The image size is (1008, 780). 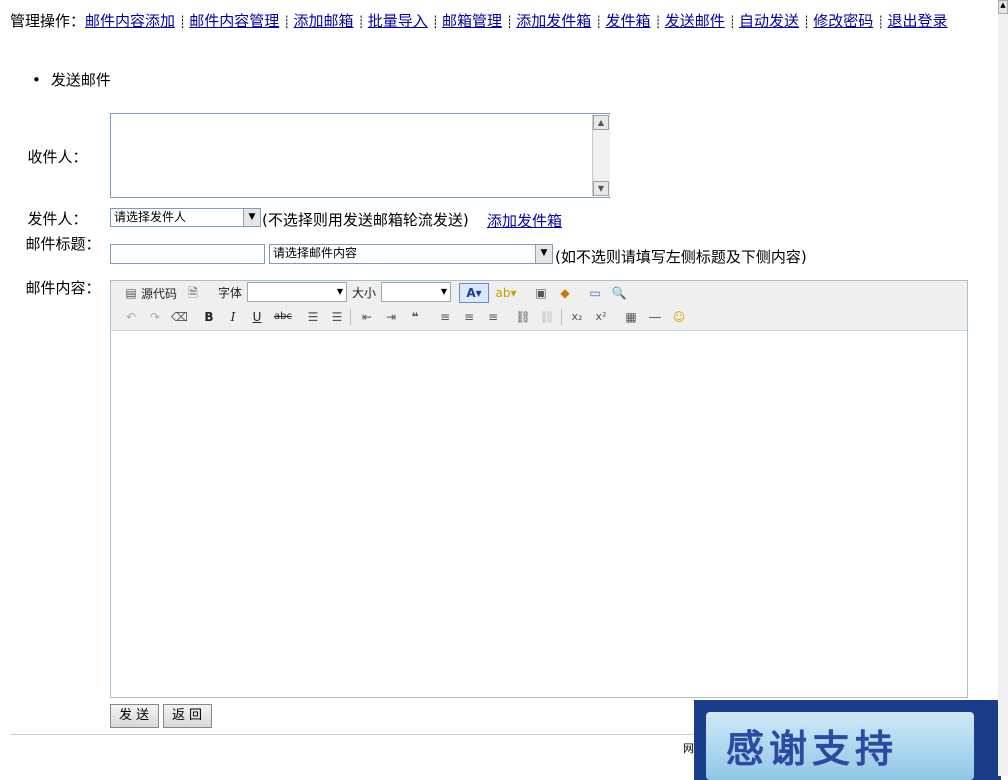 I want to click on ordered-list-icon: ☰, so click(x=313, y=317).